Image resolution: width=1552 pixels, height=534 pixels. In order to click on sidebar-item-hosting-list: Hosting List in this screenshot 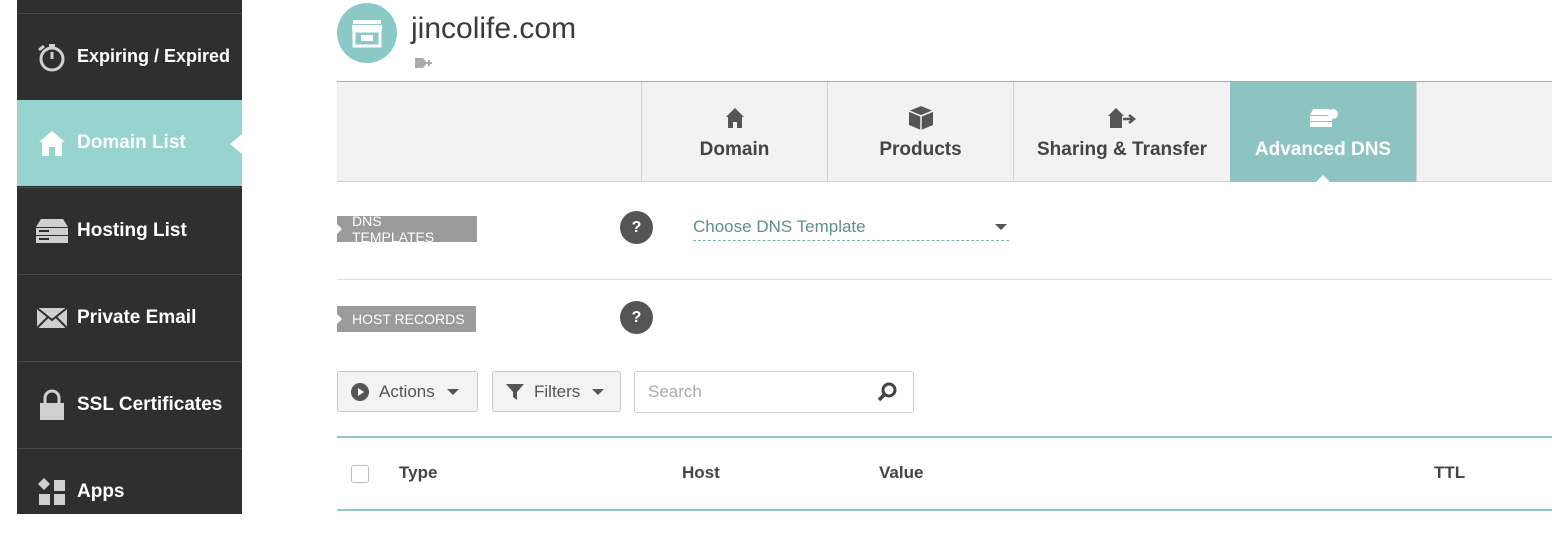, I will do `click(129, 230)`.